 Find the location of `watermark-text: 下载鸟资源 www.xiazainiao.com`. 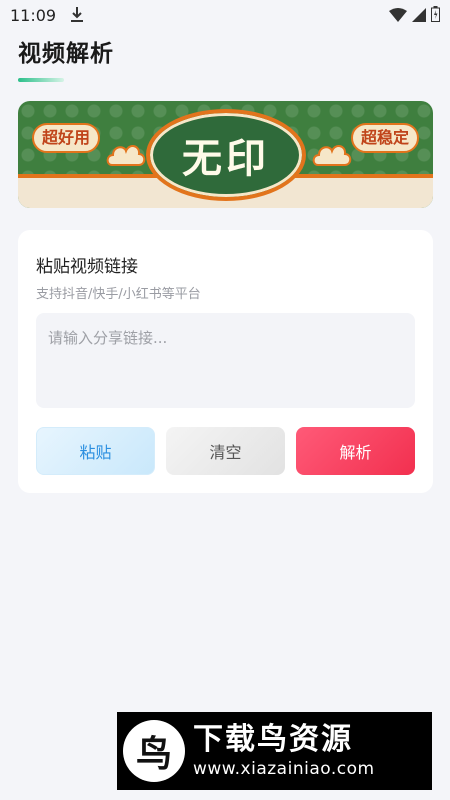

watermark-text: 下载鸟资源 www.xiazainiao.com is located at coordinates (284, 751).